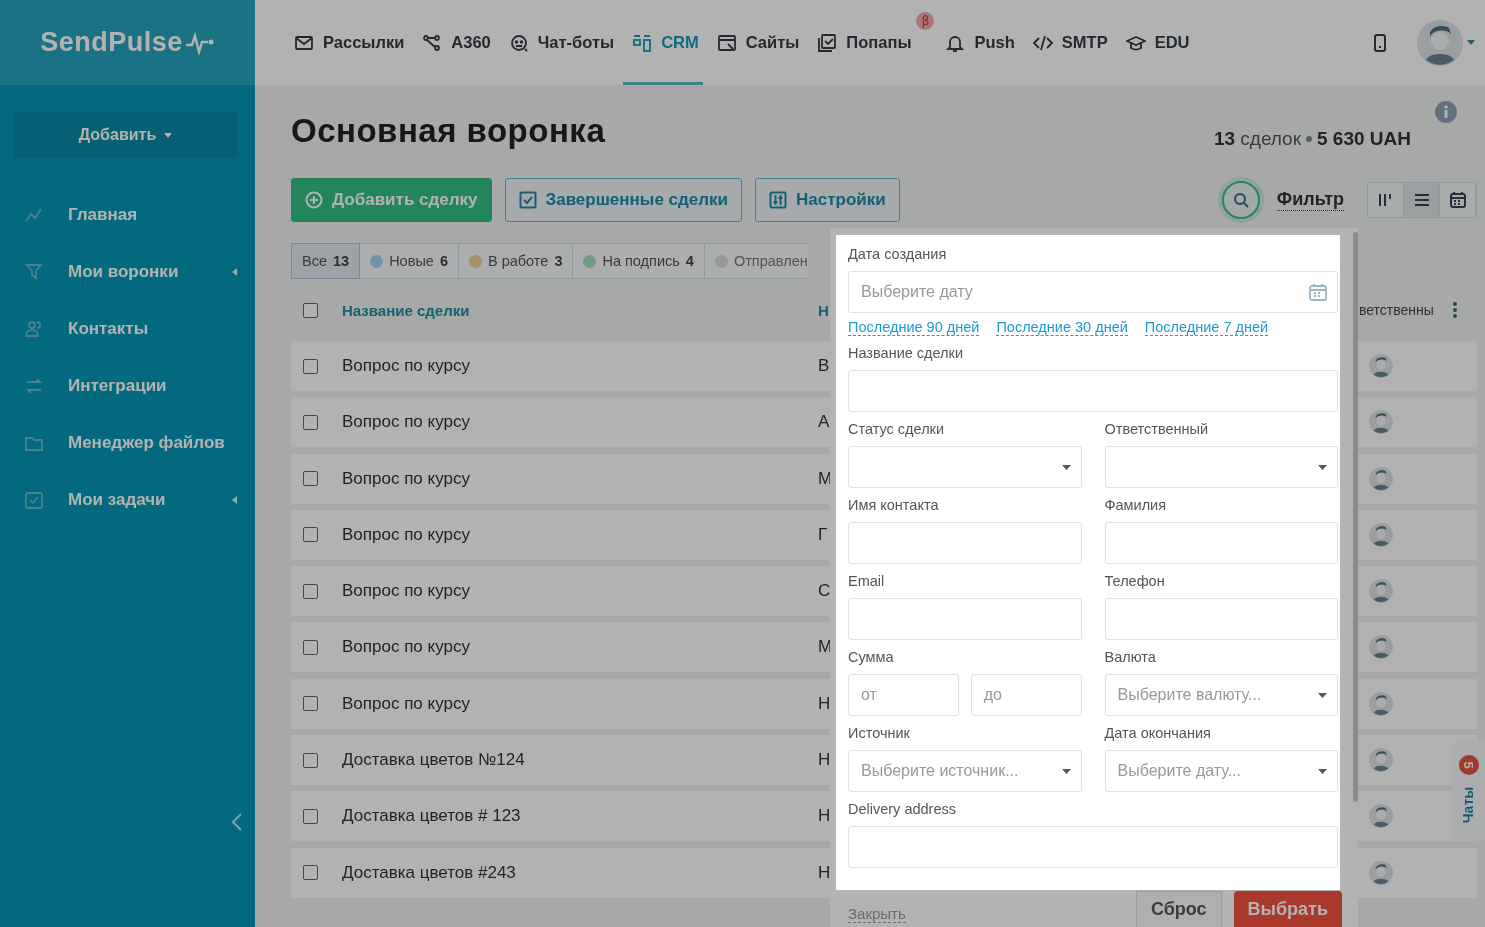  I want to click on table-cell: В, so click(824, 366).